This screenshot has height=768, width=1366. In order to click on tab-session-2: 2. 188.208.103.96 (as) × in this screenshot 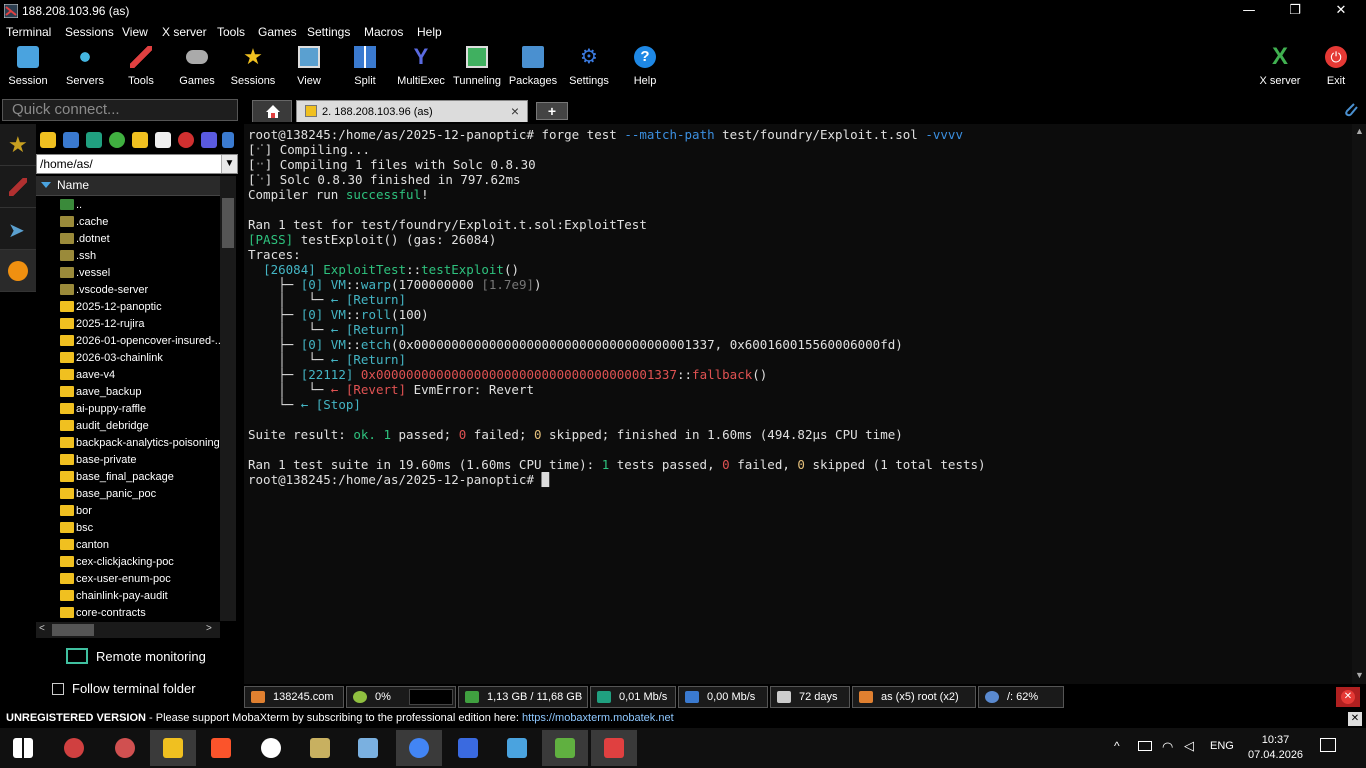, I will do `click(412, 111)`.